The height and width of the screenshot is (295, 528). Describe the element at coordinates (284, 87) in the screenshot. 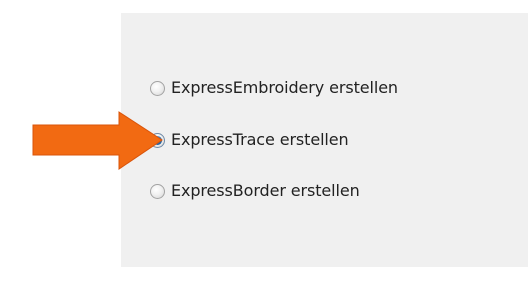

I see `radio-label: ExpressEmbroidery erstellen` at that location.